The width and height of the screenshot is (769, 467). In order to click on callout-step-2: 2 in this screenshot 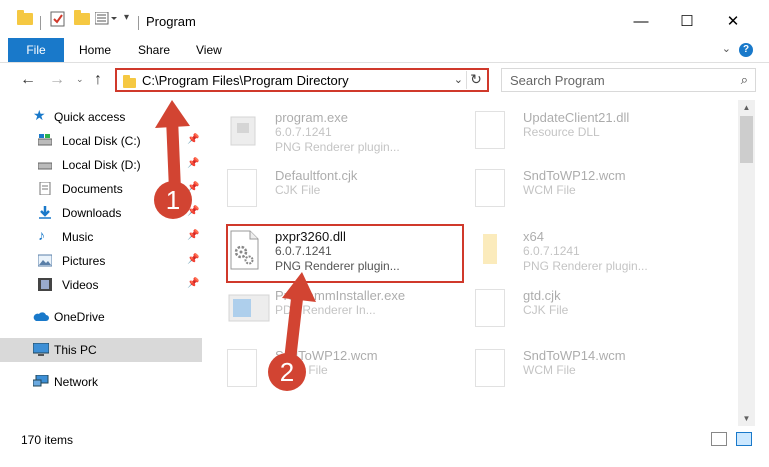, I will do `click(287, 372)`.